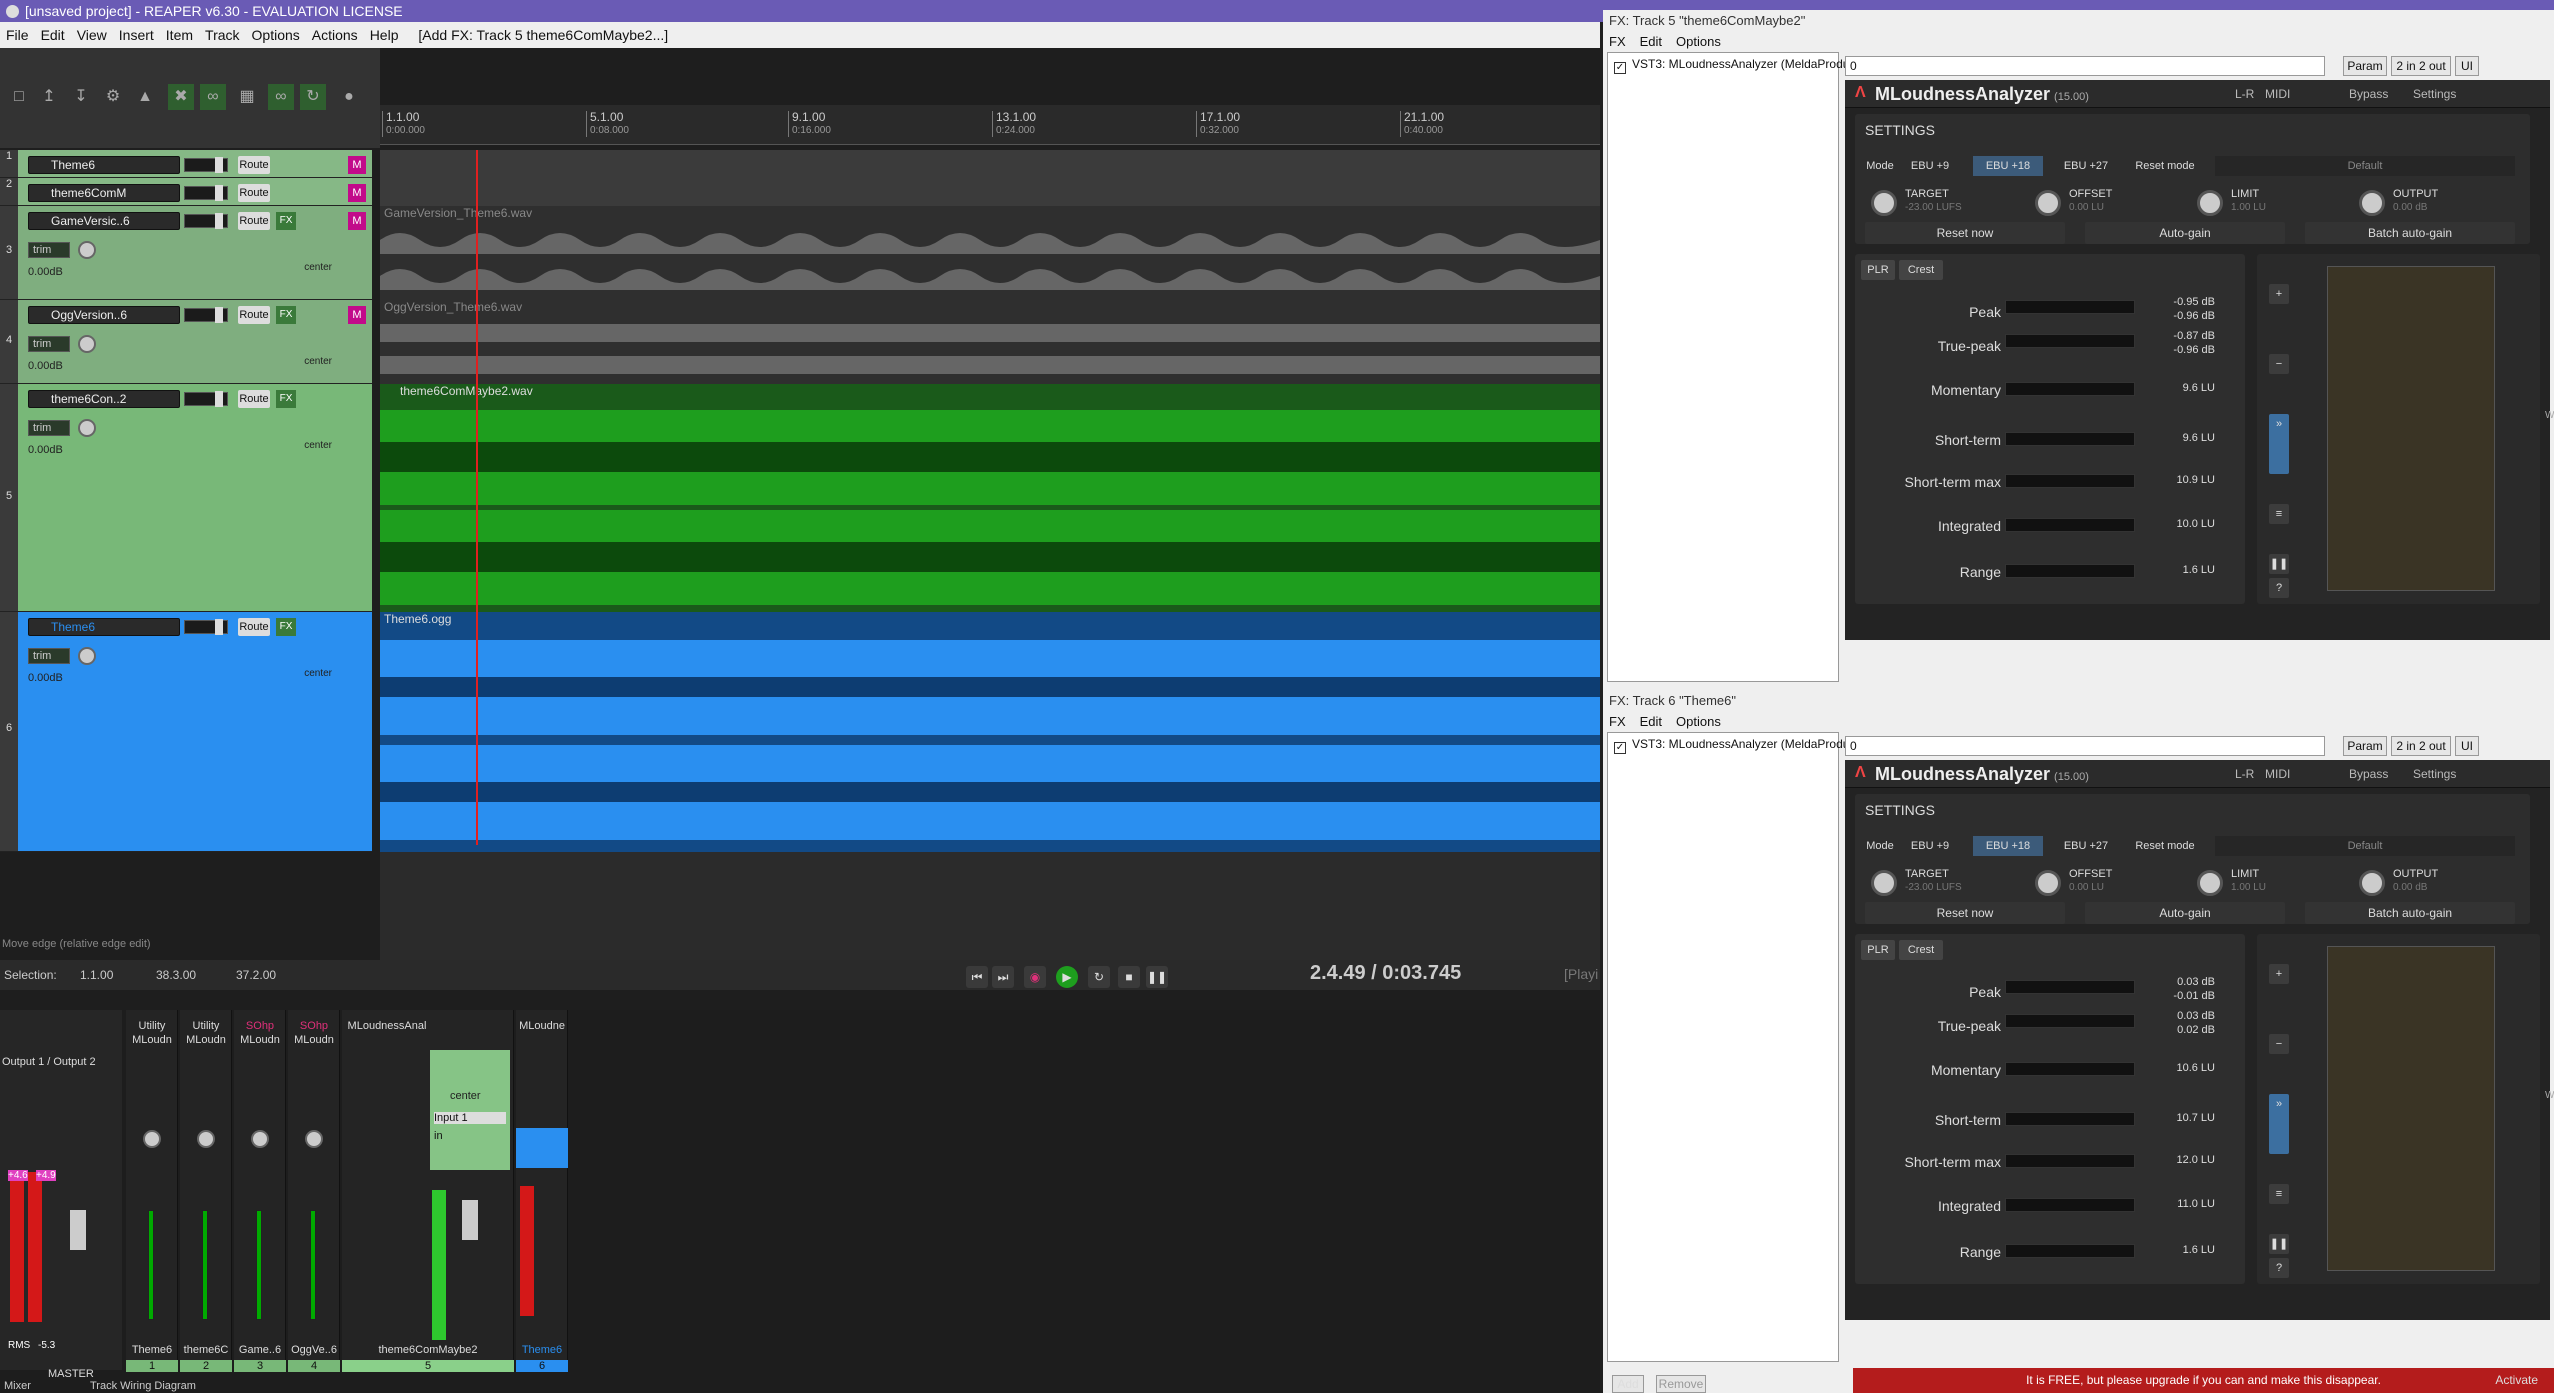 The image size is (2554, 1393). What do you see at coordinates (1035, 977) in the screenshot?
I see `record-icon: ◉` at bounding box center [1035, 977].